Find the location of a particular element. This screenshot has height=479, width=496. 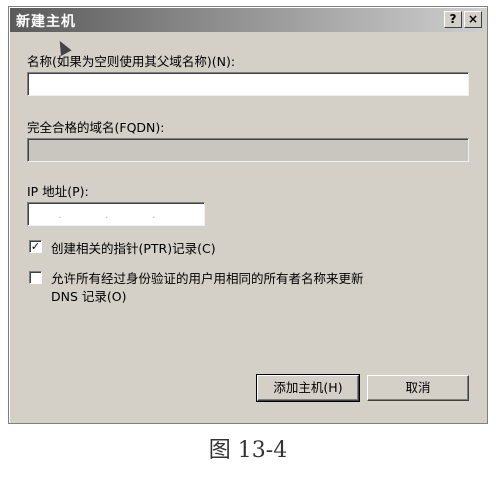

allow-update-label-line1: 允许所有经过身份验证的用户用相同的所有者名称来更新 is located at coordinates (207, 278).